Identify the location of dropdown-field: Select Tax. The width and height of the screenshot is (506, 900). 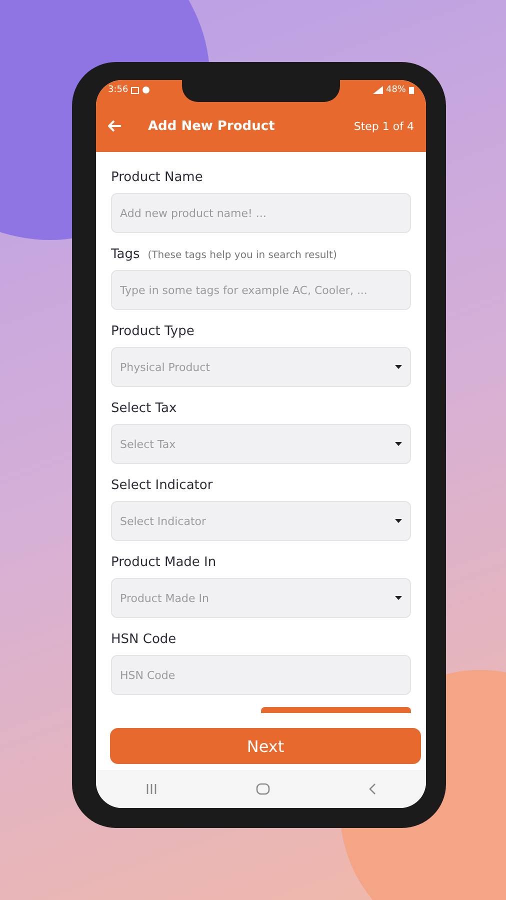
(261, 444).